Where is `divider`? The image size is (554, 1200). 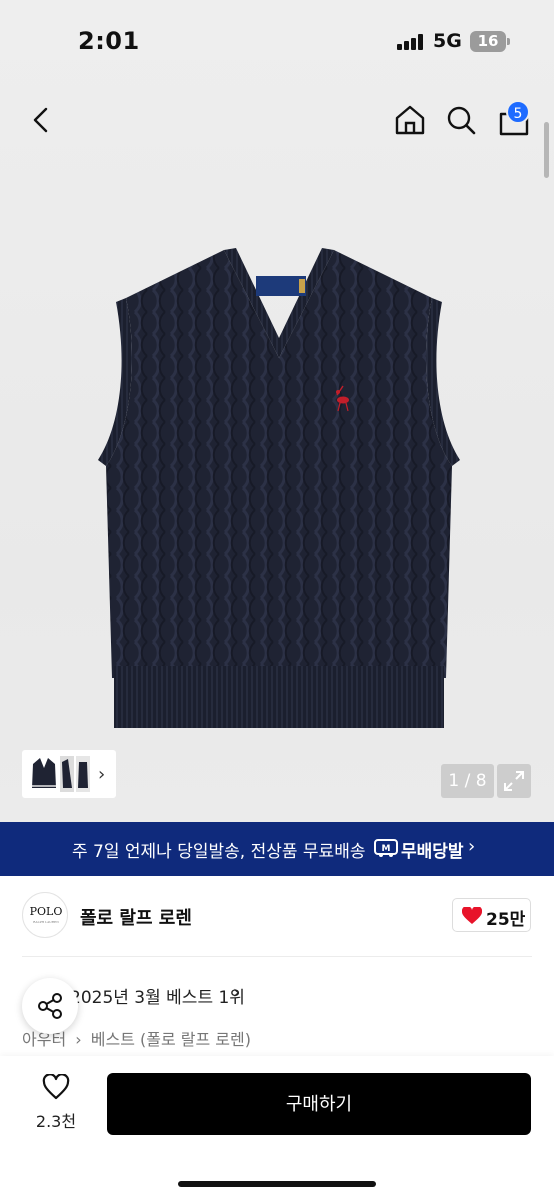
divider is located at coordinates (277, 956).